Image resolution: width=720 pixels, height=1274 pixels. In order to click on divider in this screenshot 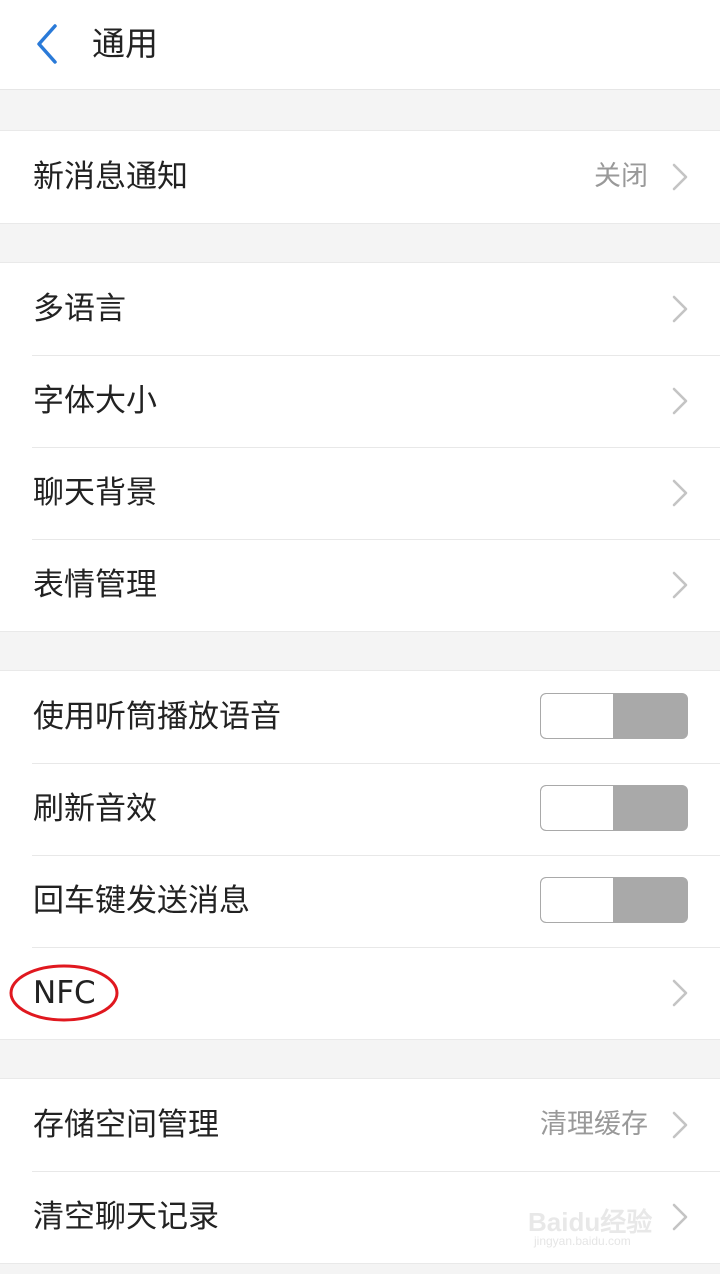, I will do `click(376, 947)`.